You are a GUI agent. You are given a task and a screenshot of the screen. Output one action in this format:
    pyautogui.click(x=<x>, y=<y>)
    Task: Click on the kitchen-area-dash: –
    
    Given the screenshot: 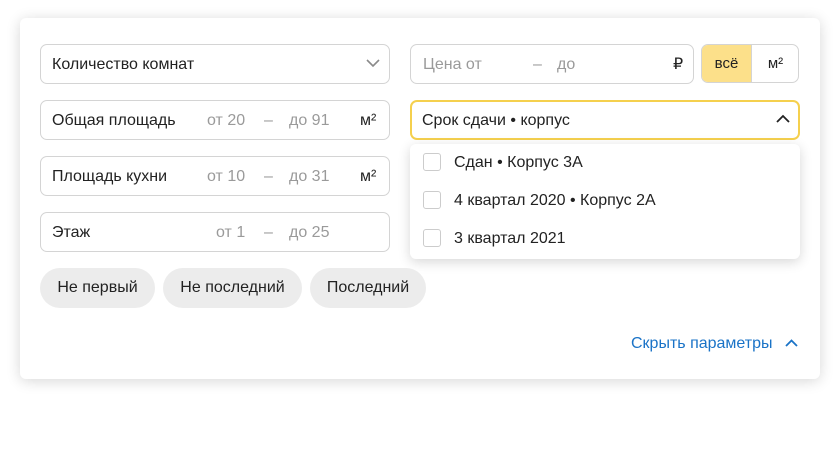 What is the action you would take?
    pyautogui.click(x=268, y=176)
    